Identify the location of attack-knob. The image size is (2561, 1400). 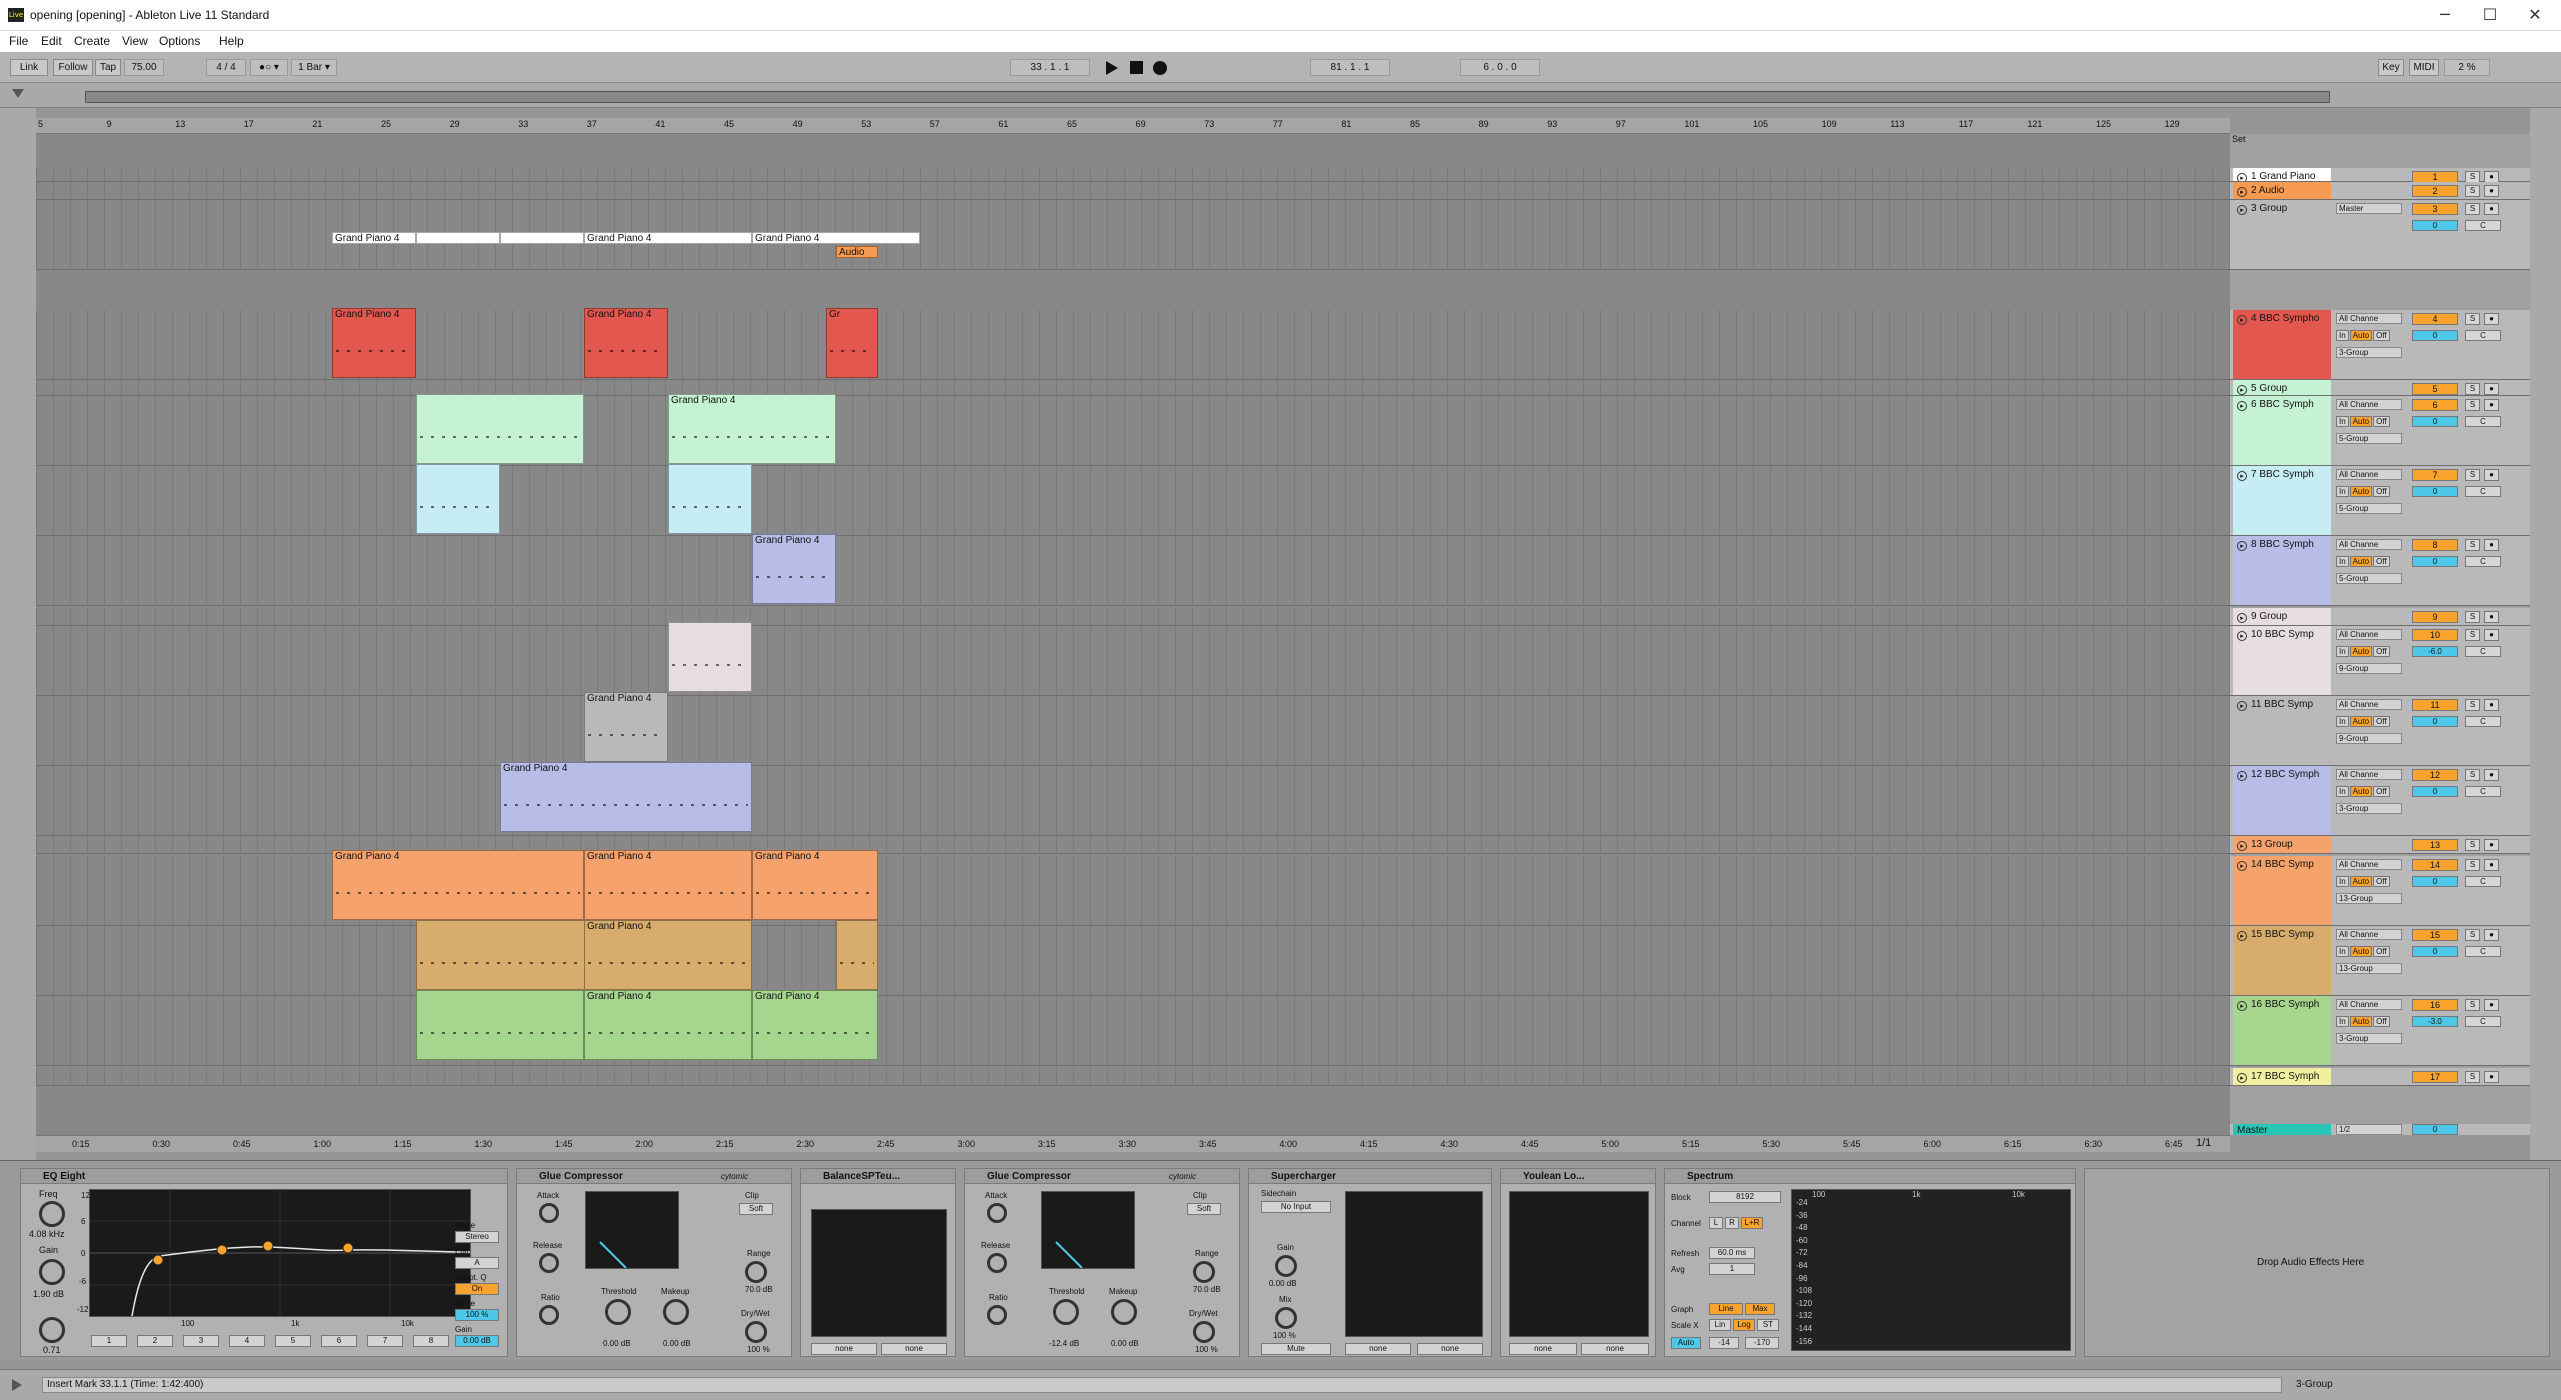
(997, 1213).